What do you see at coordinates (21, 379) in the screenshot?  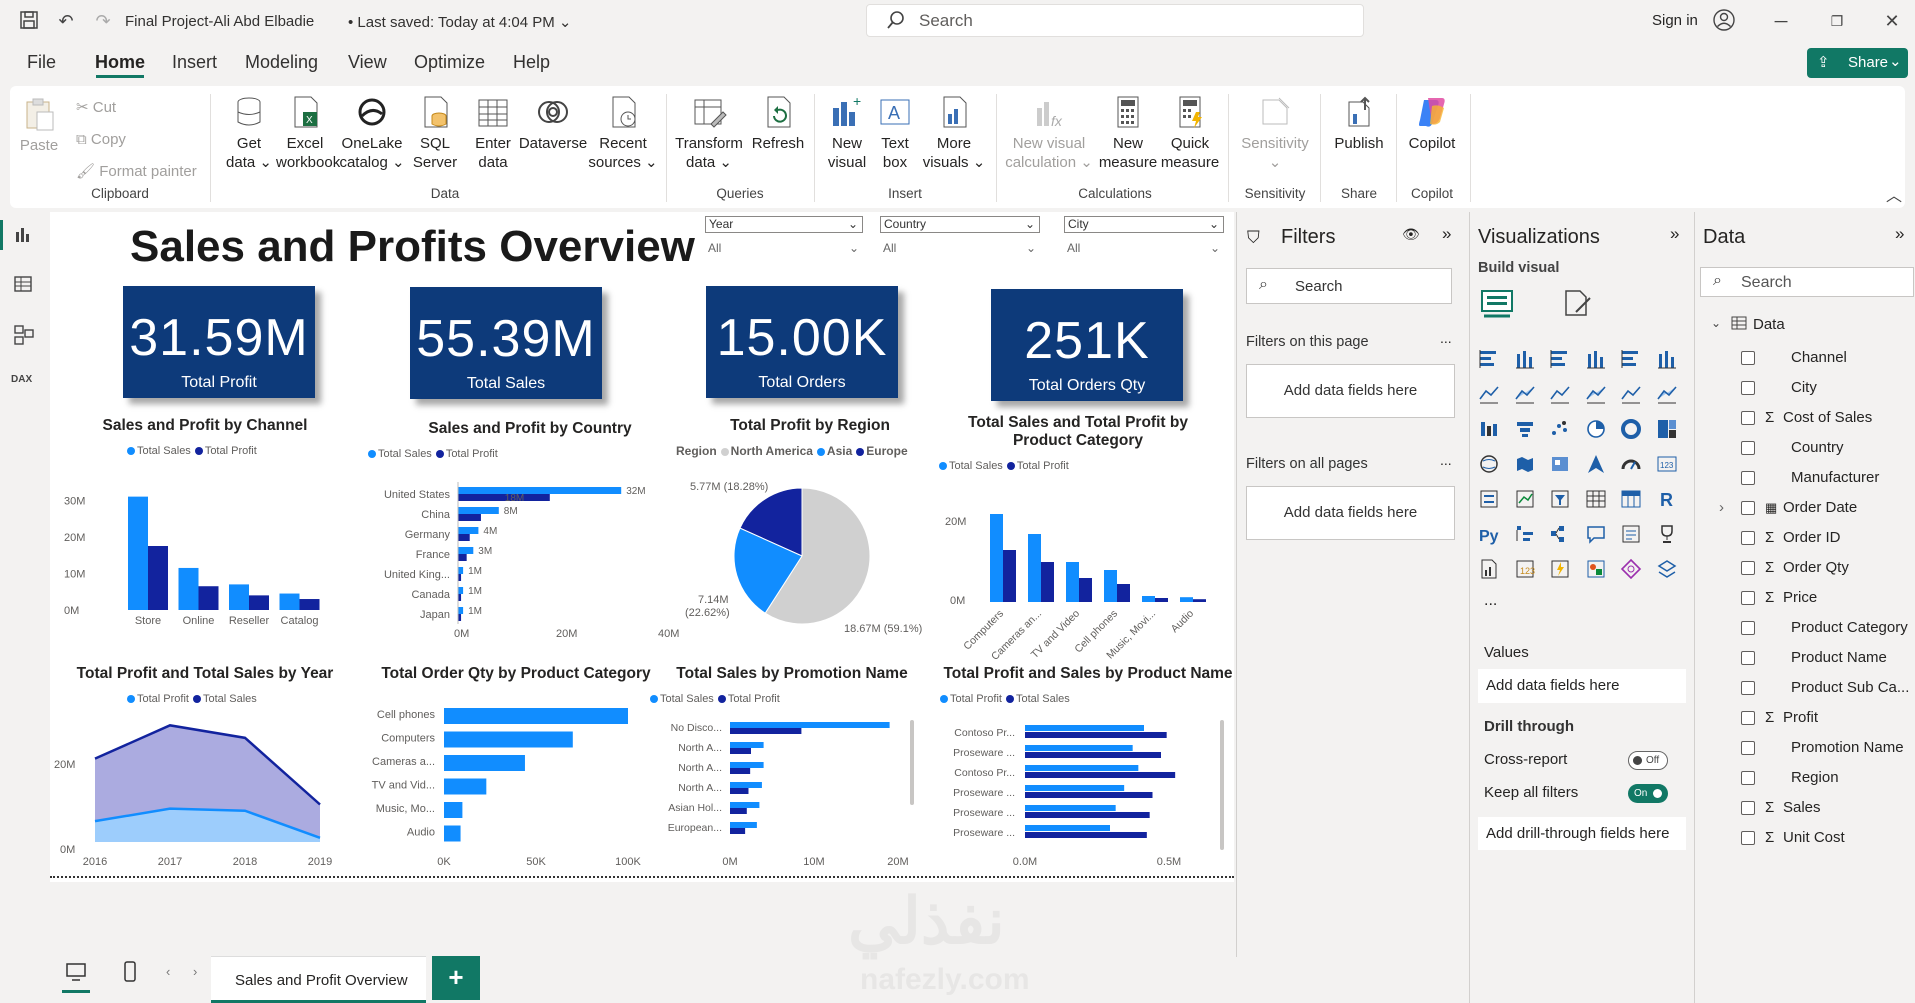 I see `dax-query-view-icon: DAX` at bounding box center [21, 379].